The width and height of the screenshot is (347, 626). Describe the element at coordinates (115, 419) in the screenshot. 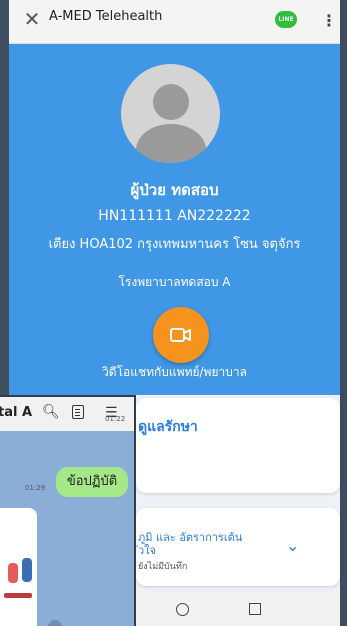

I see `message-time: 01:22` at that location.